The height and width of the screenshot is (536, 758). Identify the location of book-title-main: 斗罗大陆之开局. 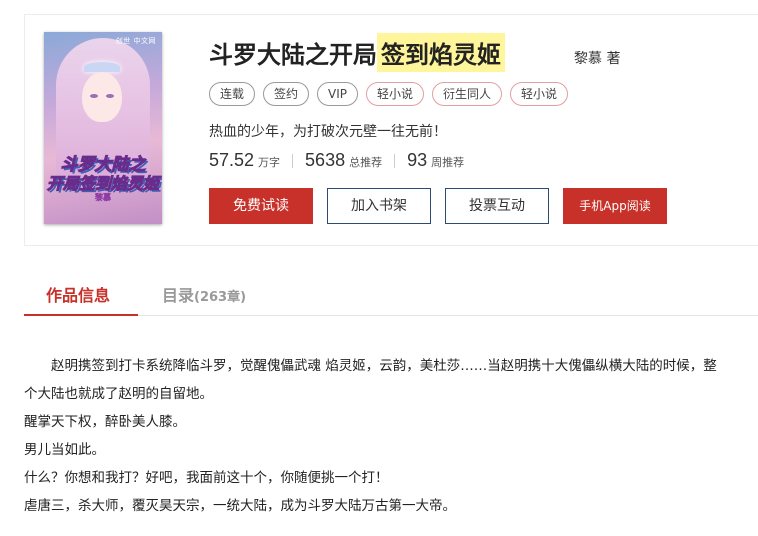
(293, 55).